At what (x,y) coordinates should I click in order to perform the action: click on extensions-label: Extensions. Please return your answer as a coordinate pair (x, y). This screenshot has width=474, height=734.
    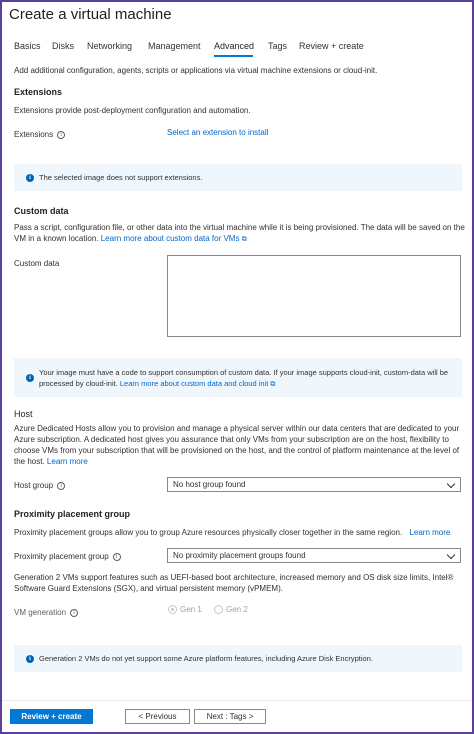
    Looking at the image, I should click on (34, 134).